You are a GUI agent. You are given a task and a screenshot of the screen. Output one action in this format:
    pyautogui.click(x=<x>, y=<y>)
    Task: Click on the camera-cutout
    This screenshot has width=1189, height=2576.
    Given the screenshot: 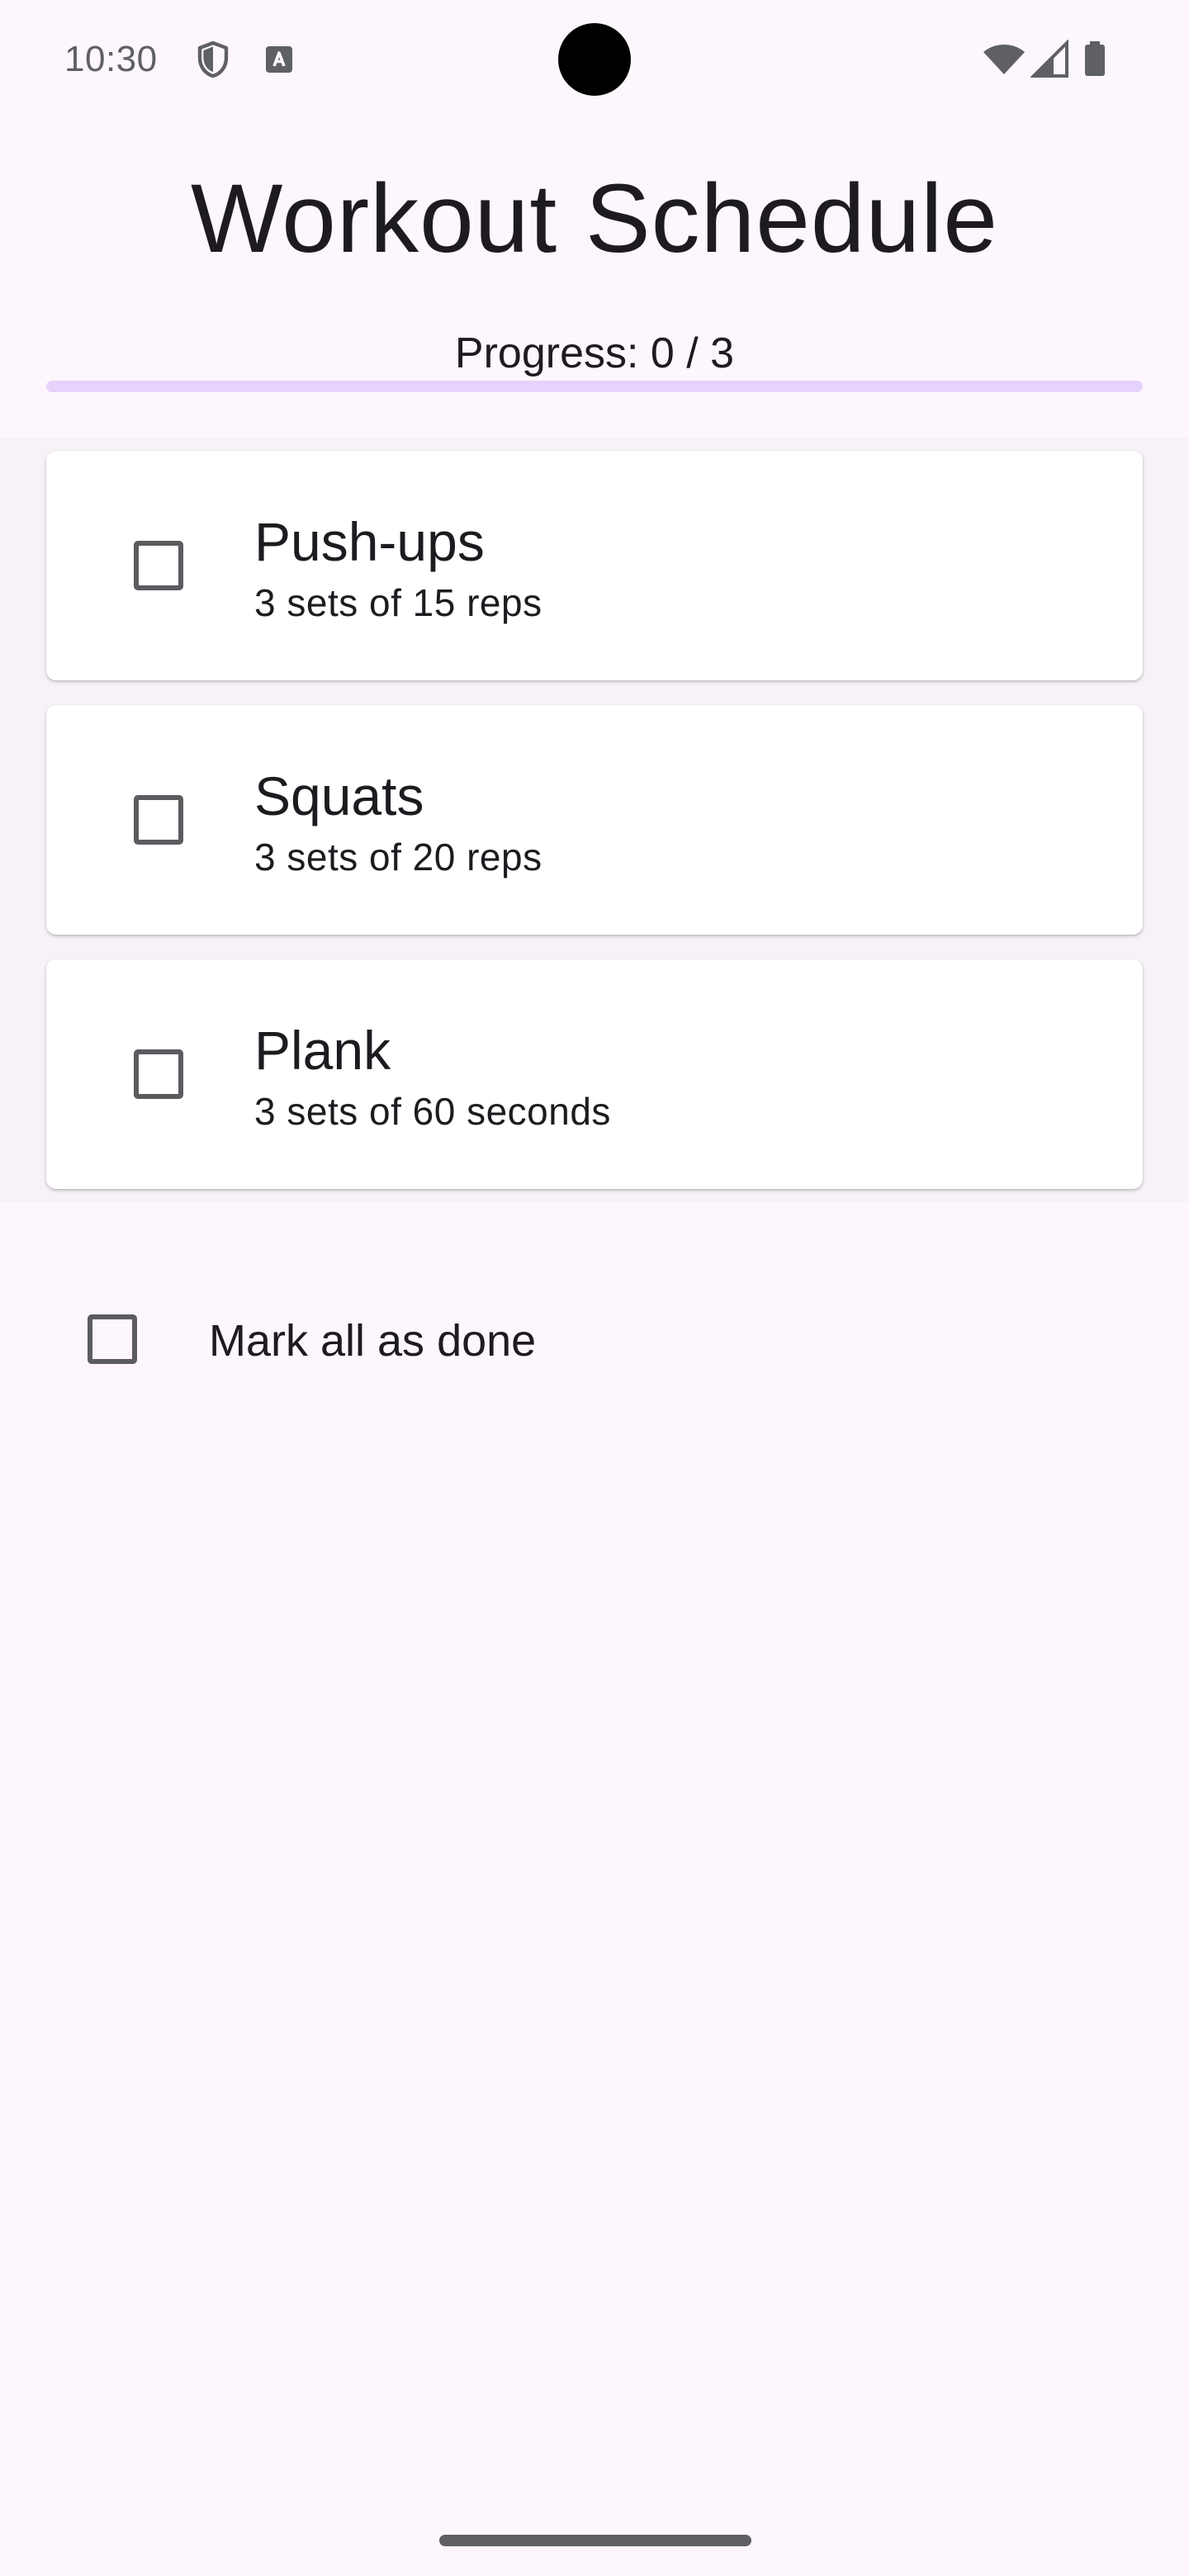 What is the action you would take?
    pyautogui.click(x=594, y=59)
    